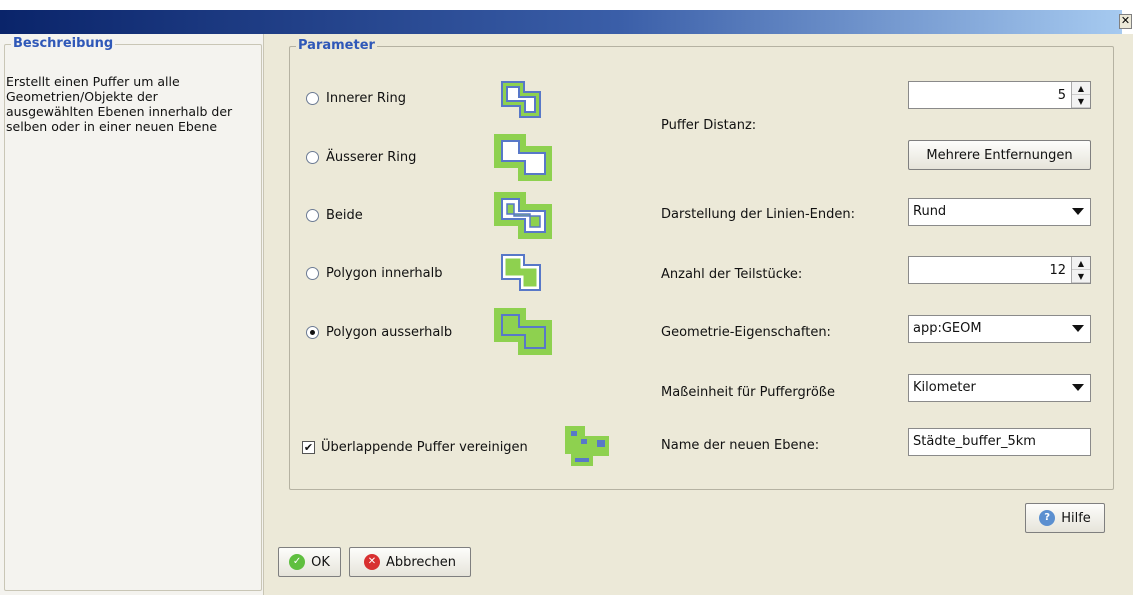  What do you see at coordinates (1076, 518) in the screenshot?
I see `button-label: Hilfe` at bounding box center [1076, 518].